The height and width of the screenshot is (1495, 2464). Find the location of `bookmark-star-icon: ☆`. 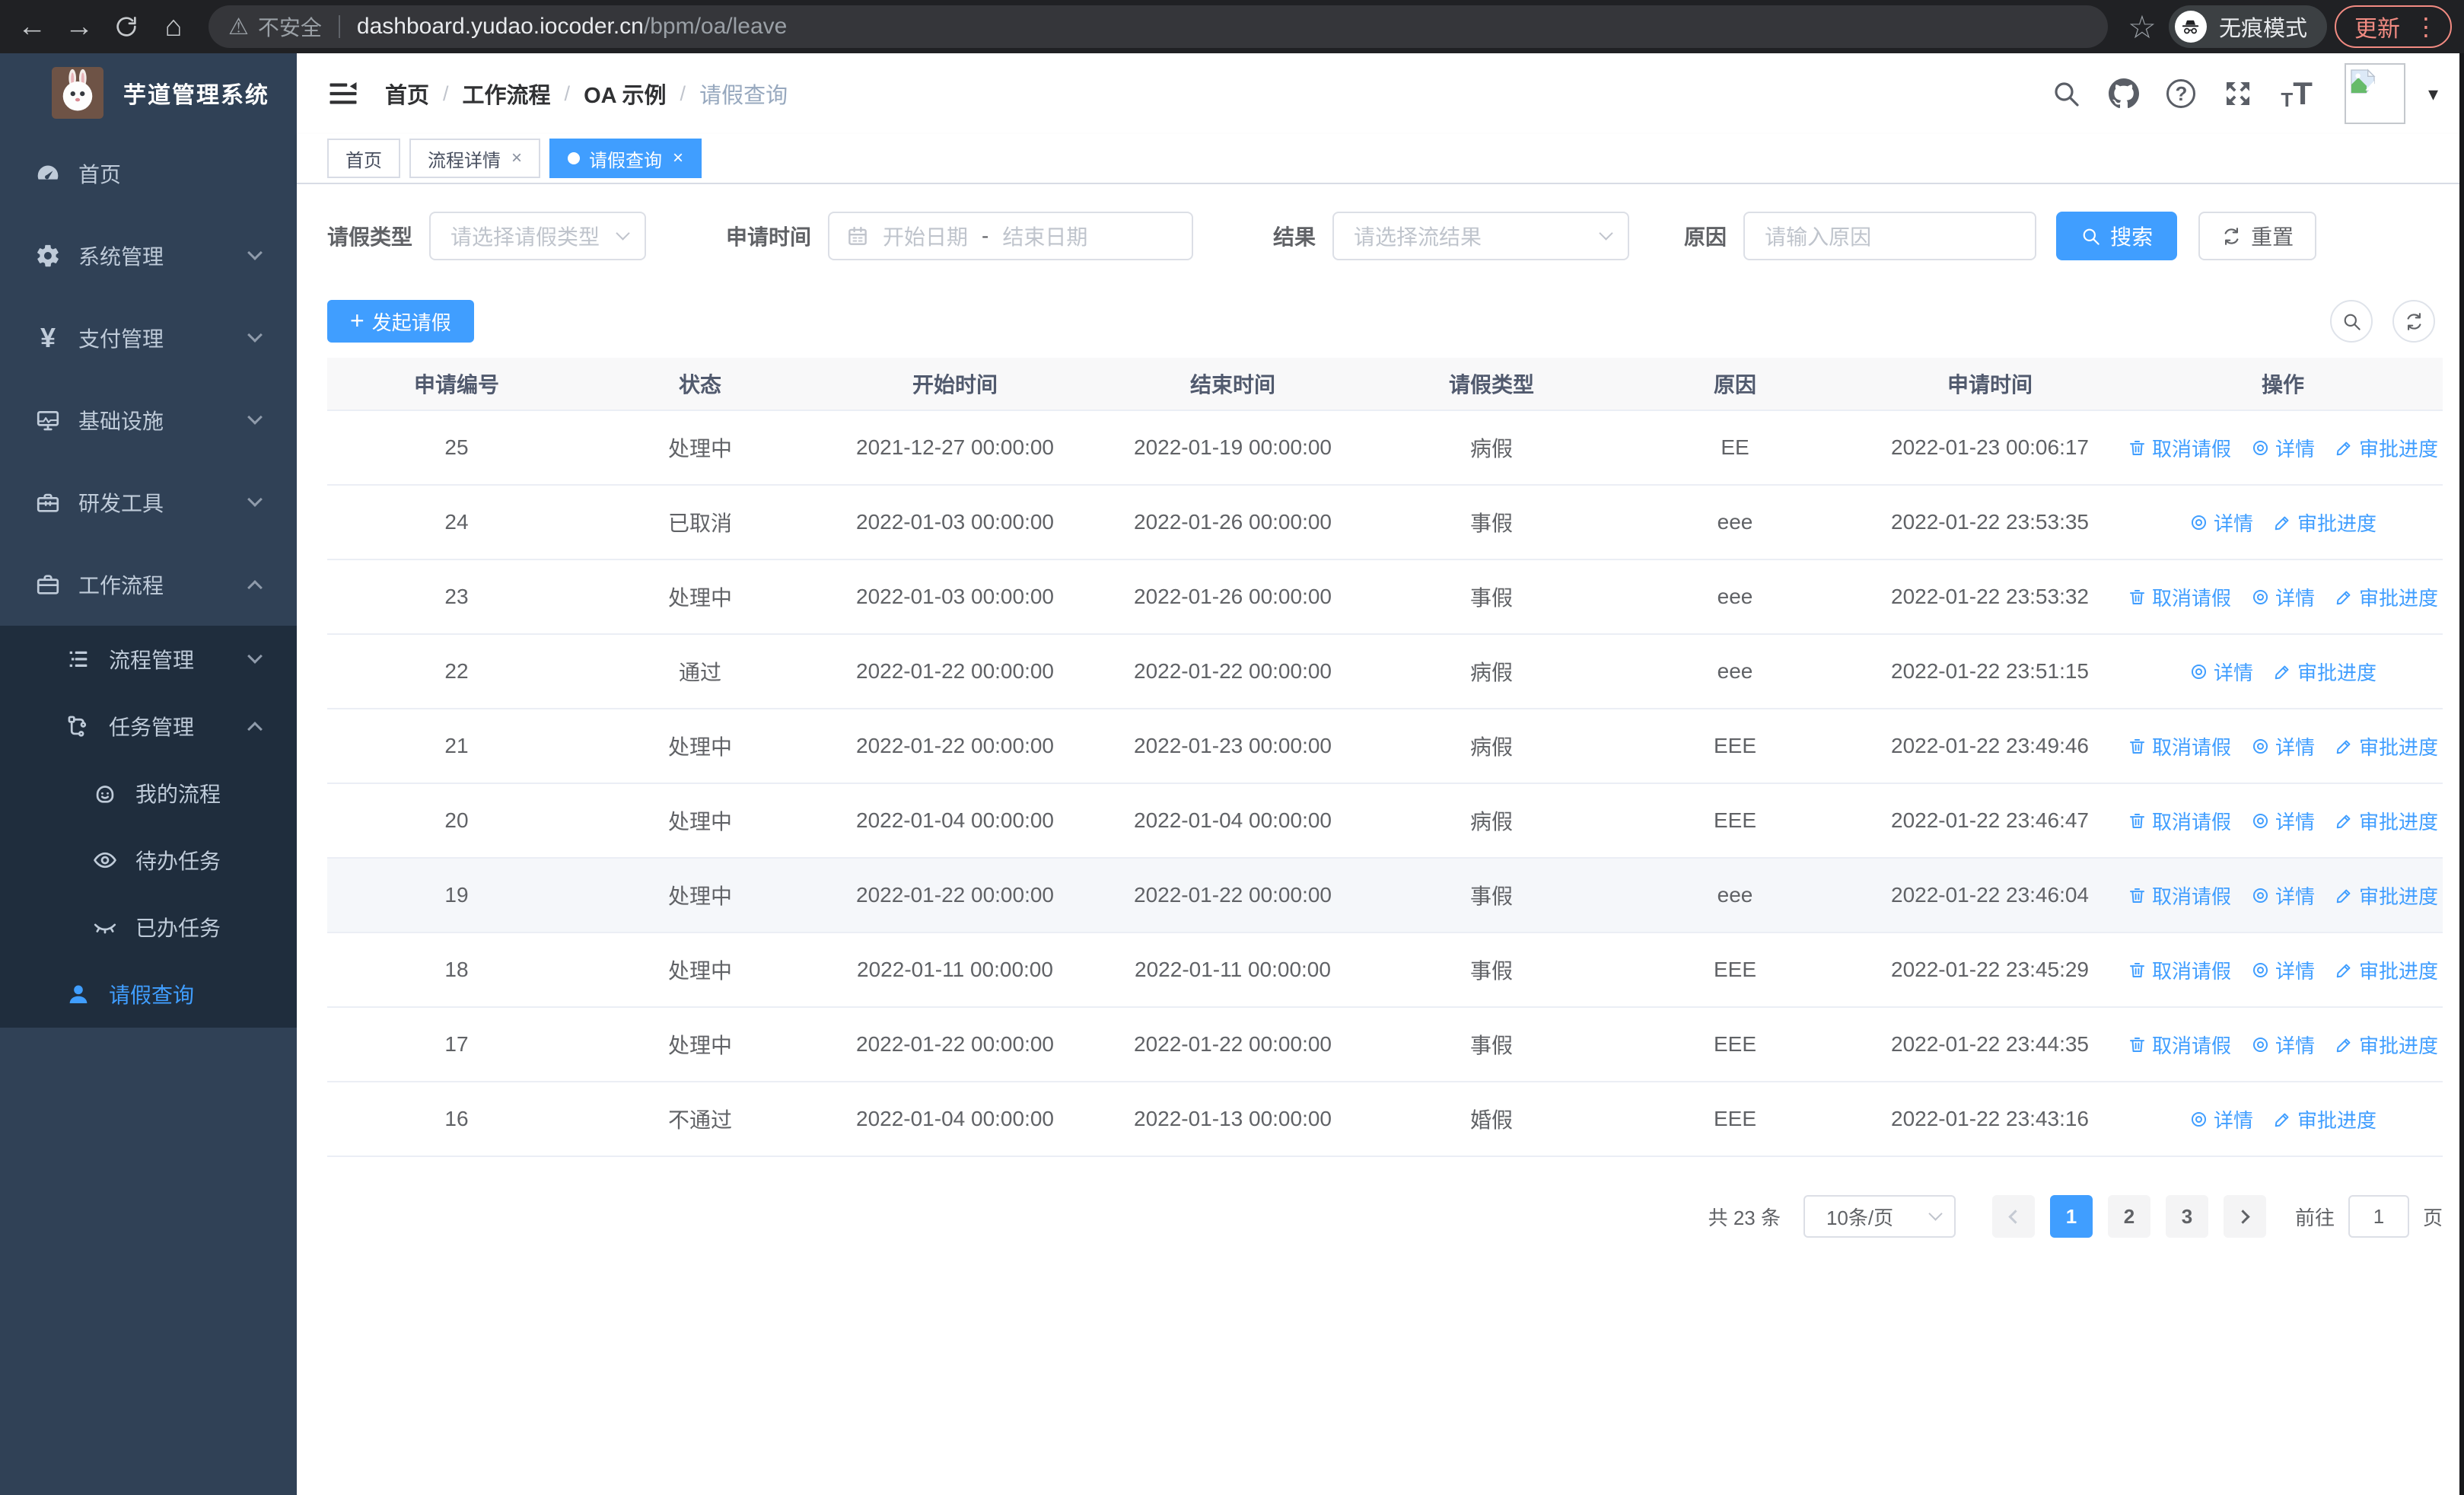

bookmark-star-icon: ☆ is located at coordinates (2142, 27).